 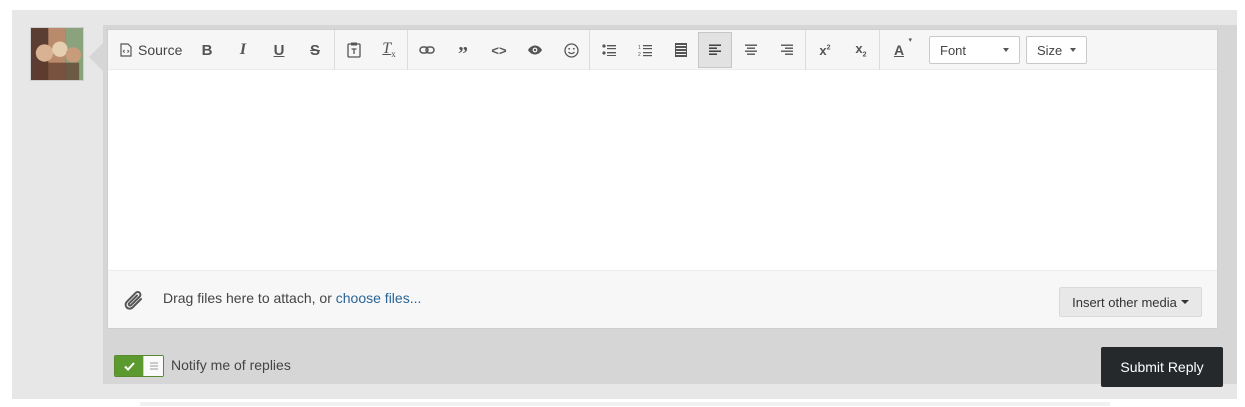 I want to click on quote-icon: ”, so click(x=463, y=54).